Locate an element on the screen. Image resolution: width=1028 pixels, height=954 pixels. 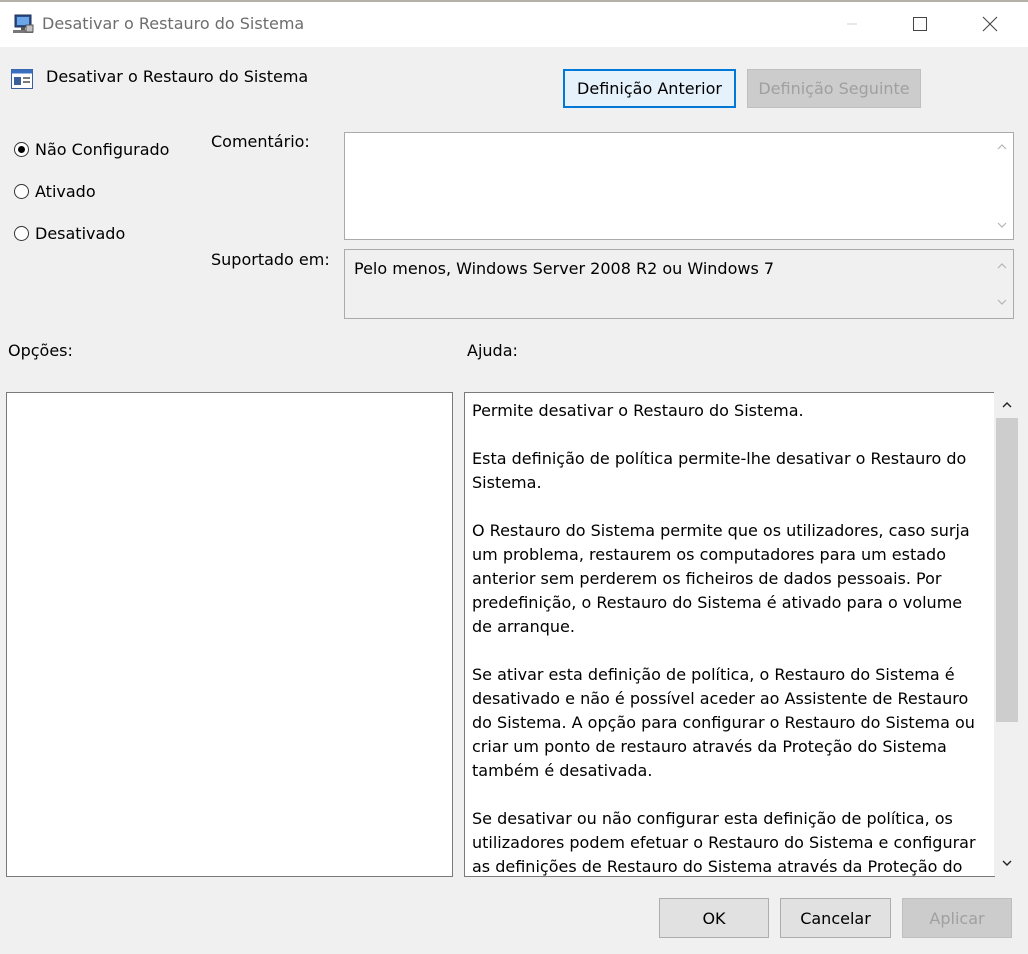
previous-setting-button: Definição Anterior is located at coordinates (649, 88).